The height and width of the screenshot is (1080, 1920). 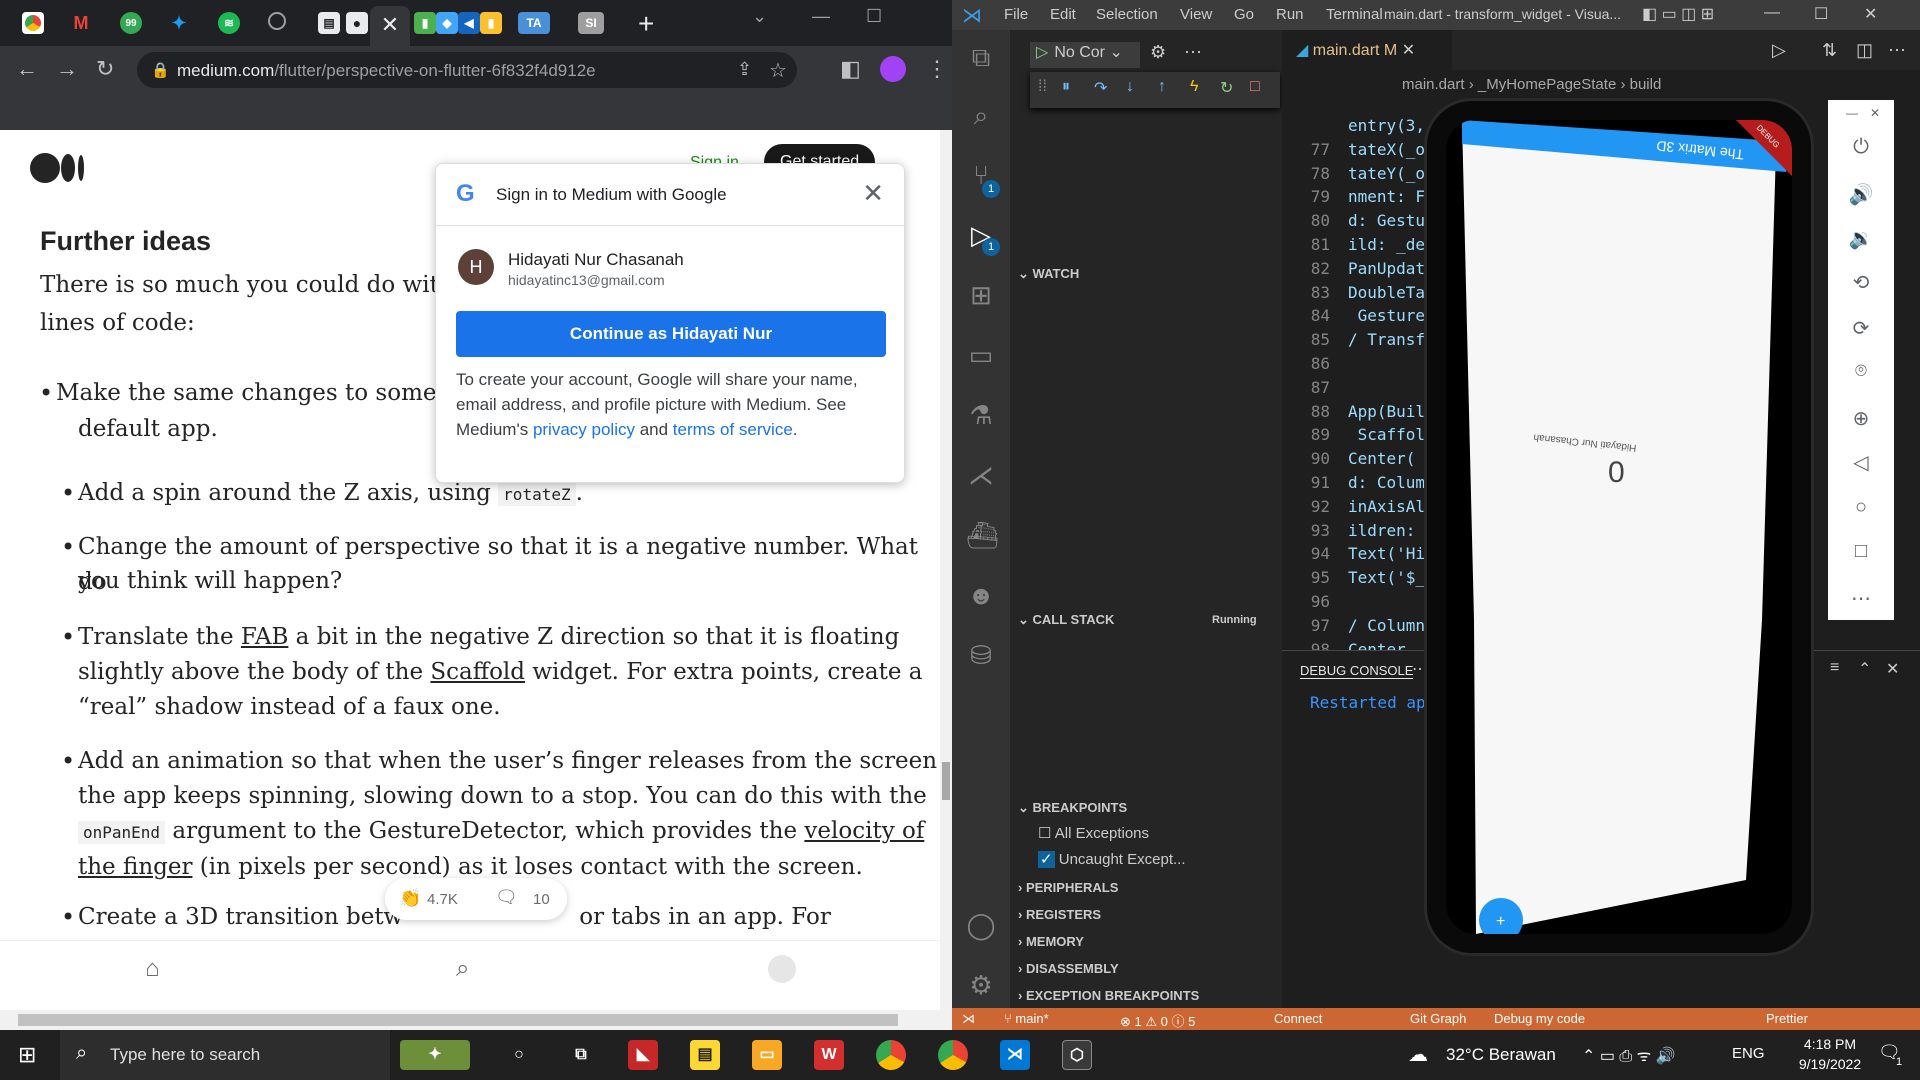 I want to click on back-icon: ◁, so click(x=1861, y=462).